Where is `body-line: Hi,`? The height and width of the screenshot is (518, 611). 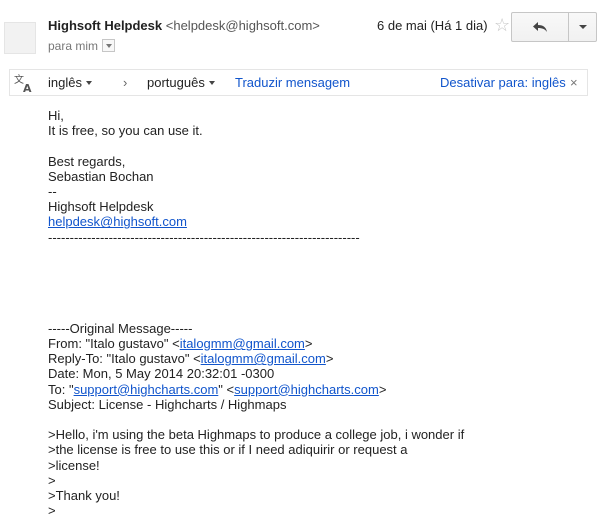 body-line: Hi, is located at coordinates (56, 115).